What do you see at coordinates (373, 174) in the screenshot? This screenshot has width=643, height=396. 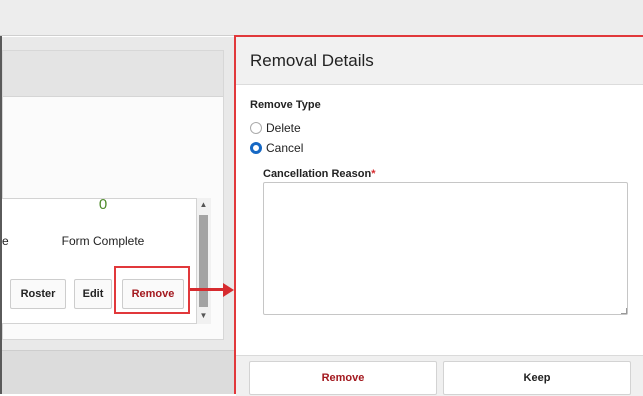 I see `required-marker: *` at bounding box center [373, 174].